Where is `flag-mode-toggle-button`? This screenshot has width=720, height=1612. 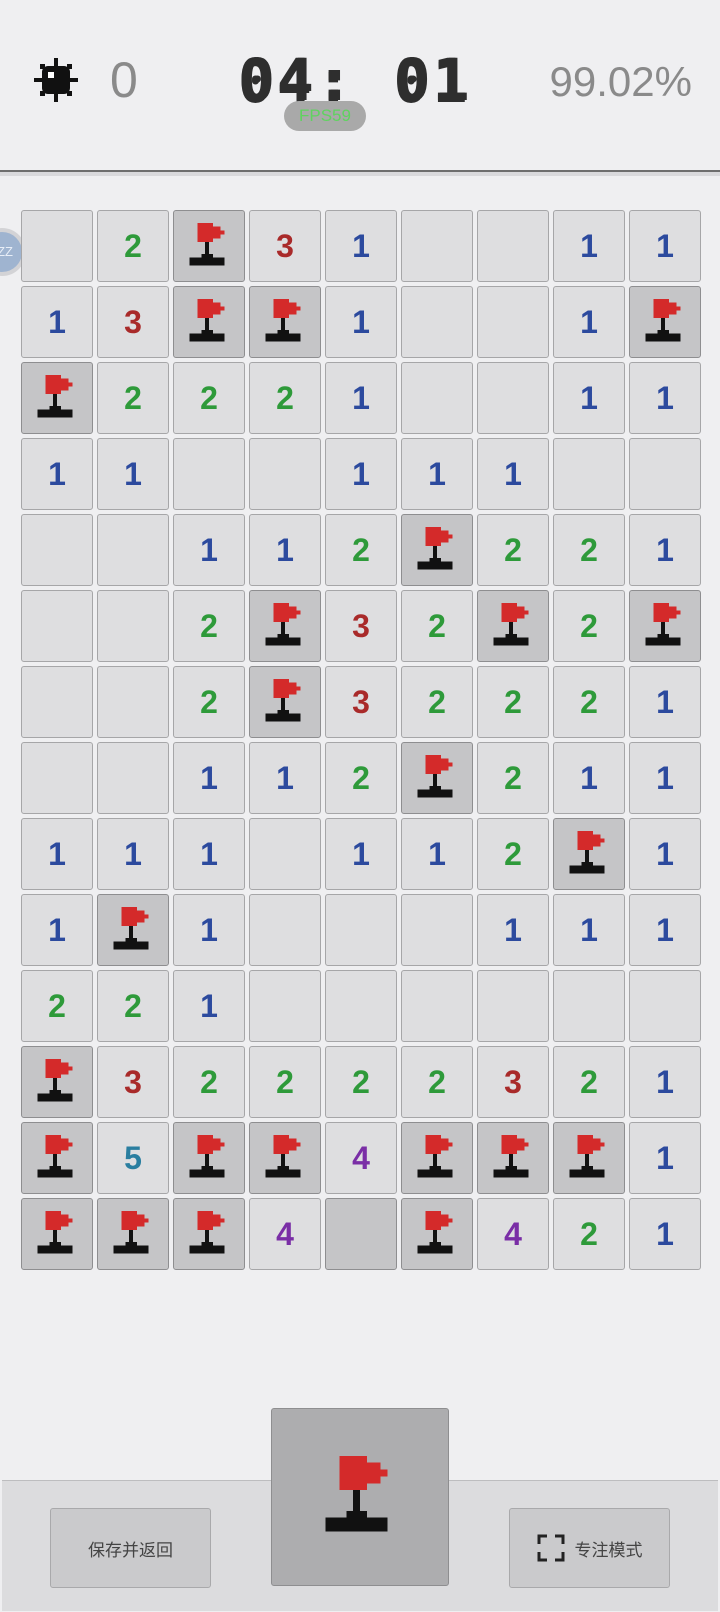 flag-mode-toggle-button is located at coordinates (360, 1497).